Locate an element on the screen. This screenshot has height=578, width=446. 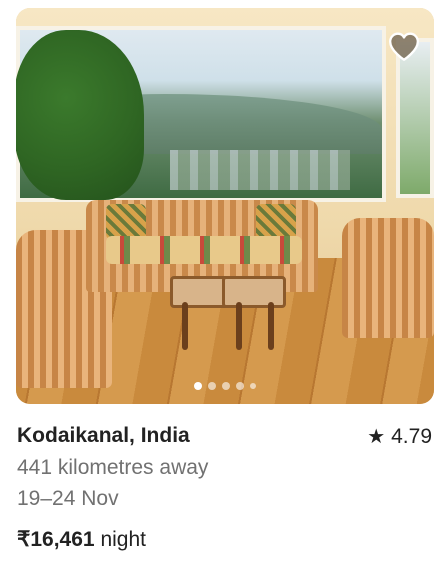
listing-dates: 19–24 Nov is located at coordinates (68, 498).